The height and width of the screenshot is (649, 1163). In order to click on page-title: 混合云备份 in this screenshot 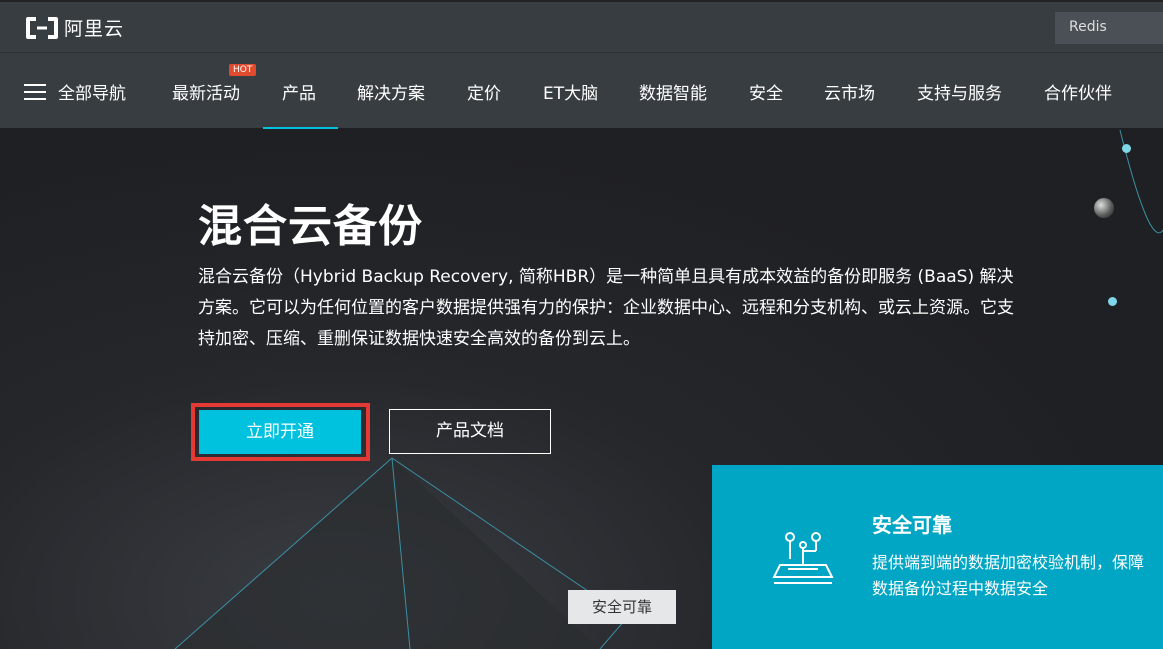, I will do `click(310, 226)`.